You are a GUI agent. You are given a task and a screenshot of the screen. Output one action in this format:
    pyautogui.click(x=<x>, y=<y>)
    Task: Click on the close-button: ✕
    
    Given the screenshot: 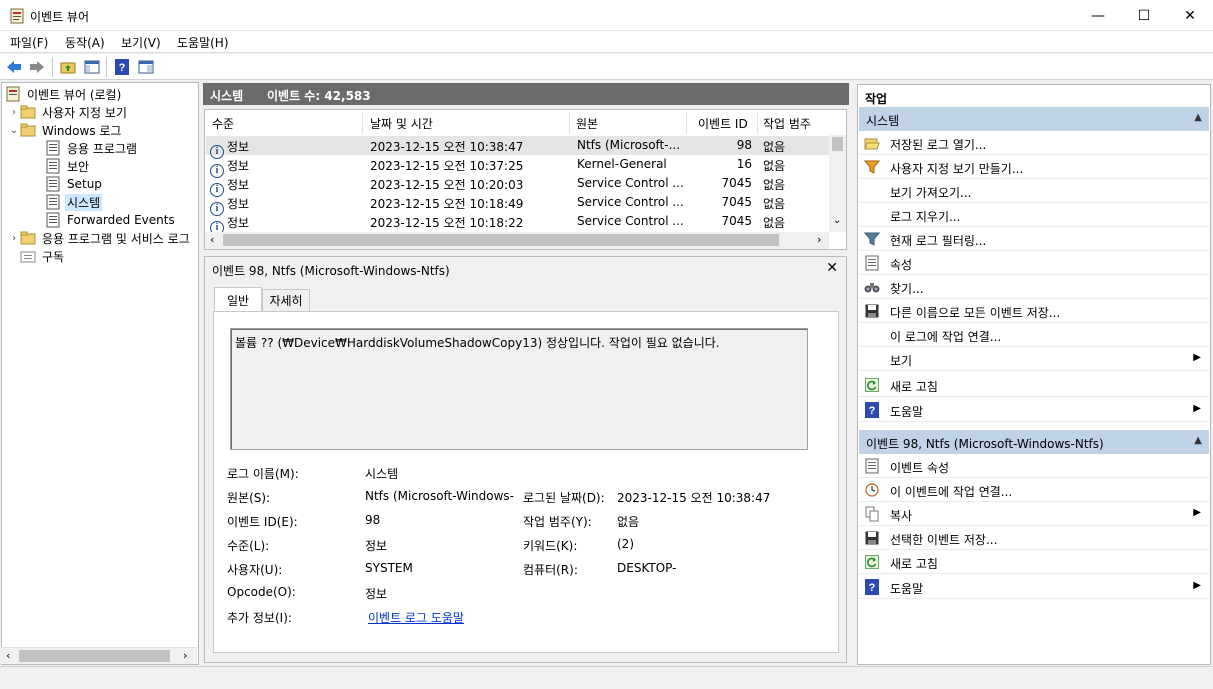 What is the action you would take?
    pyautogui.click(x=1190, y=15)
    